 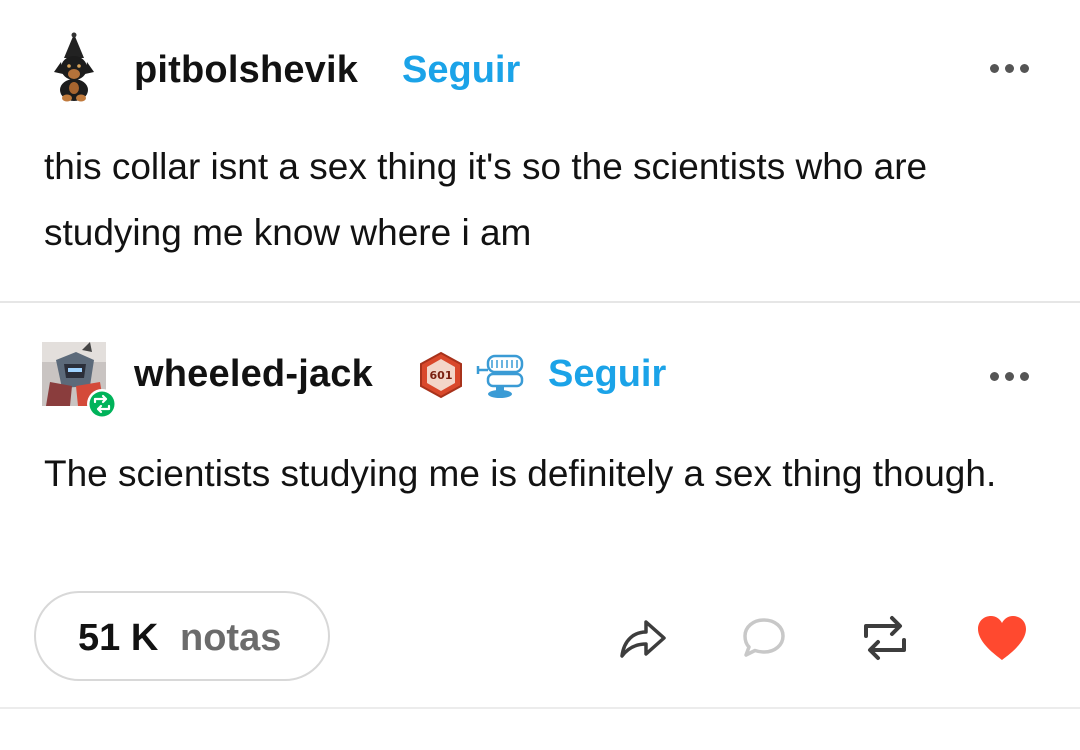 What do you see at coordinates (642, 638) in the screenshot?
I see `share-arrow-icon` at bounding box center [642, 638].